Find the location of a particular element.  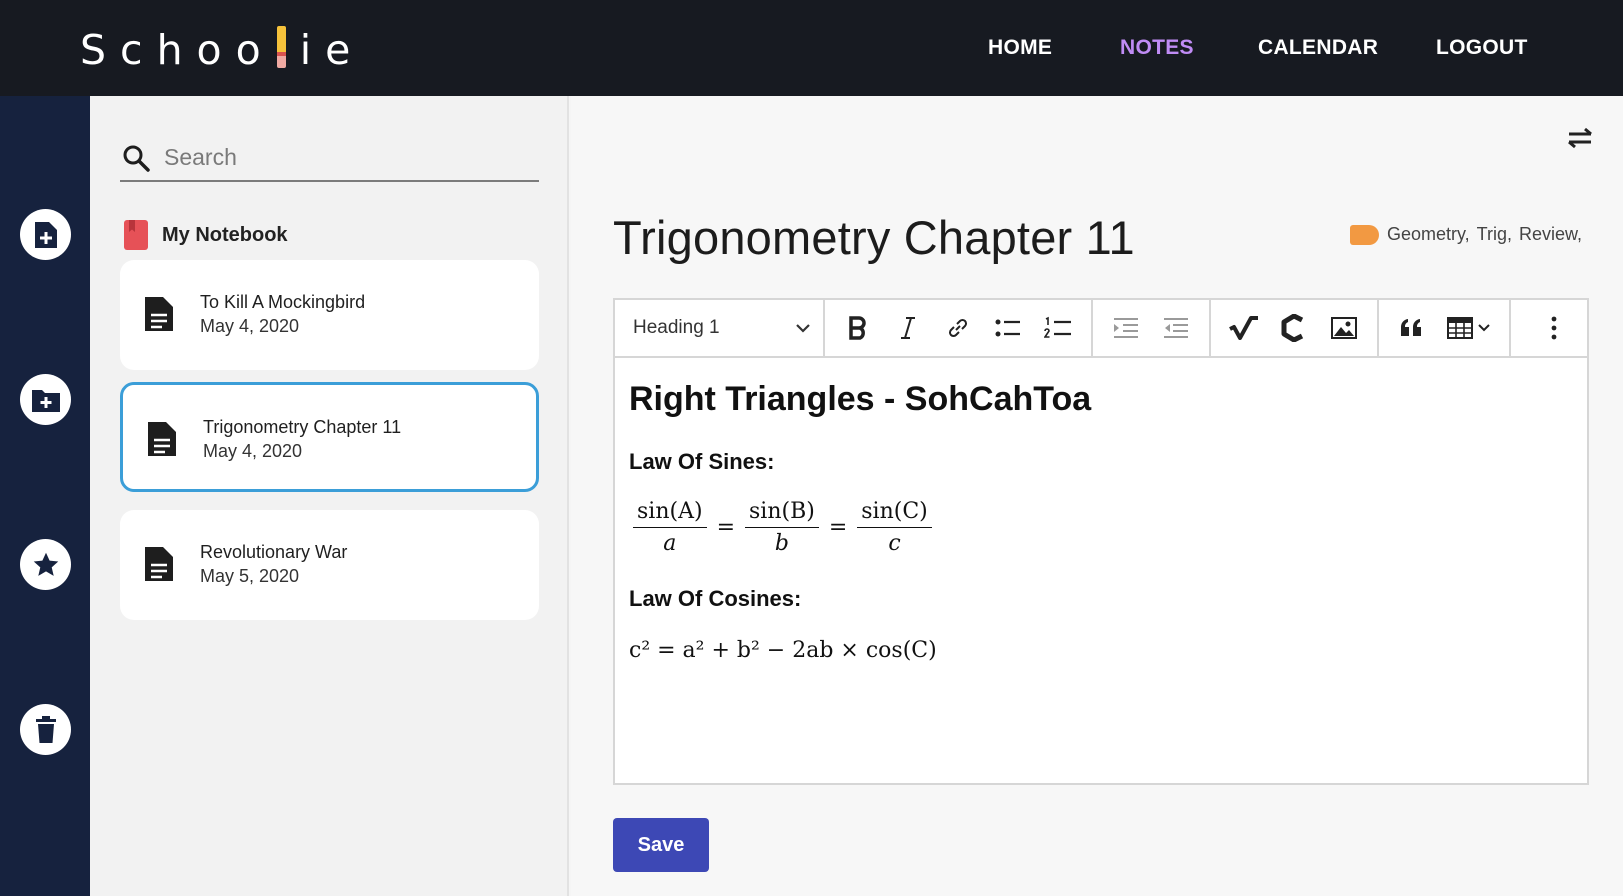

more-options-button is located at coordinates (1554, 328).